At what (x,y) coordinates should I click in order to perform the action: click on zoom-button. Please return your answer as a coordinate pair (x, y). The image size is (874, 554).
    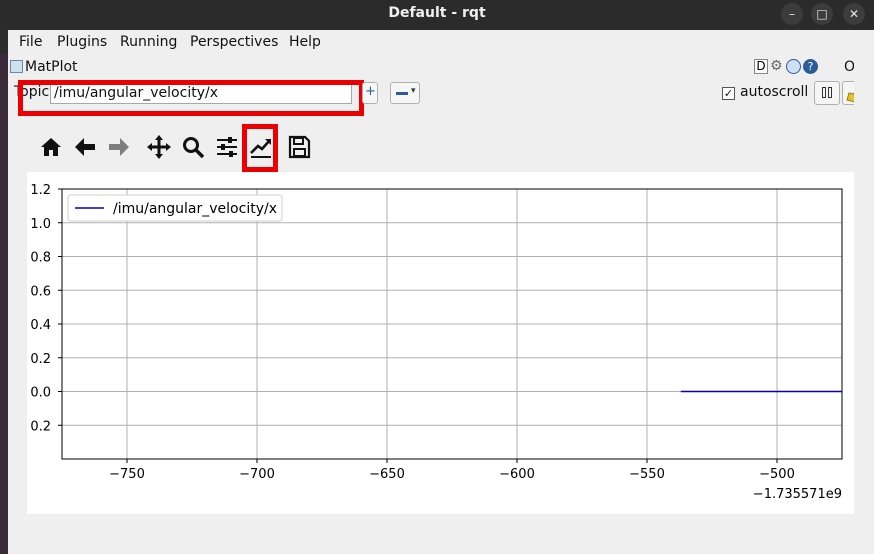
    Looking at the image, I should click on (193, 147).